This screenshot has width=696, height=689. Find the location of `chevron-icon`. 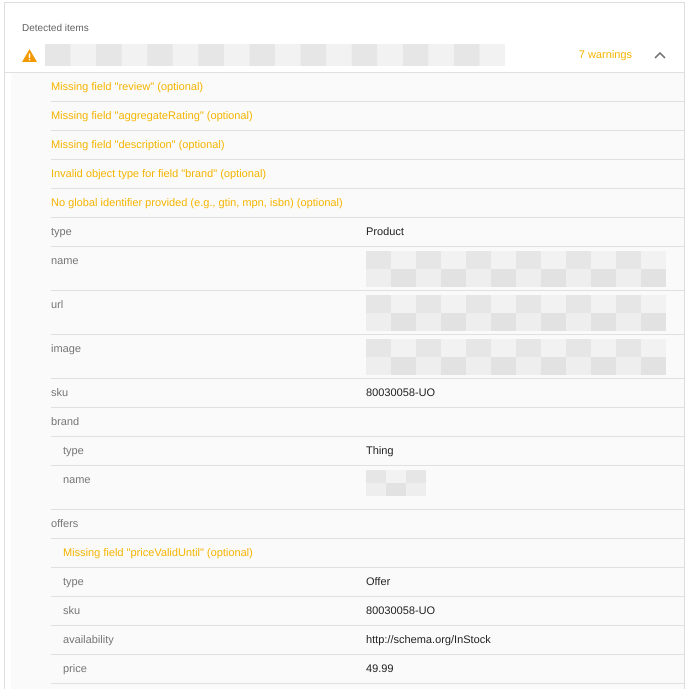

chevron-icon is located at coordinates (660, 55).